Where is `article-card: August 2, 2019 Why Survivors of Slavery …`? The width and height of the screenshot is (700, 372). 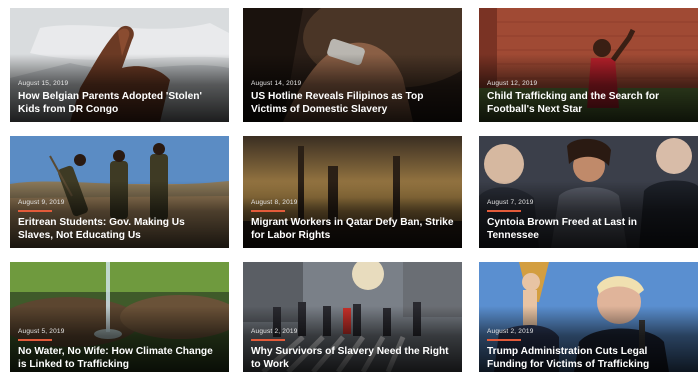 article-card: August 2, 2019 Why Survivors of Slavery … is located at coordinates (352, 317).